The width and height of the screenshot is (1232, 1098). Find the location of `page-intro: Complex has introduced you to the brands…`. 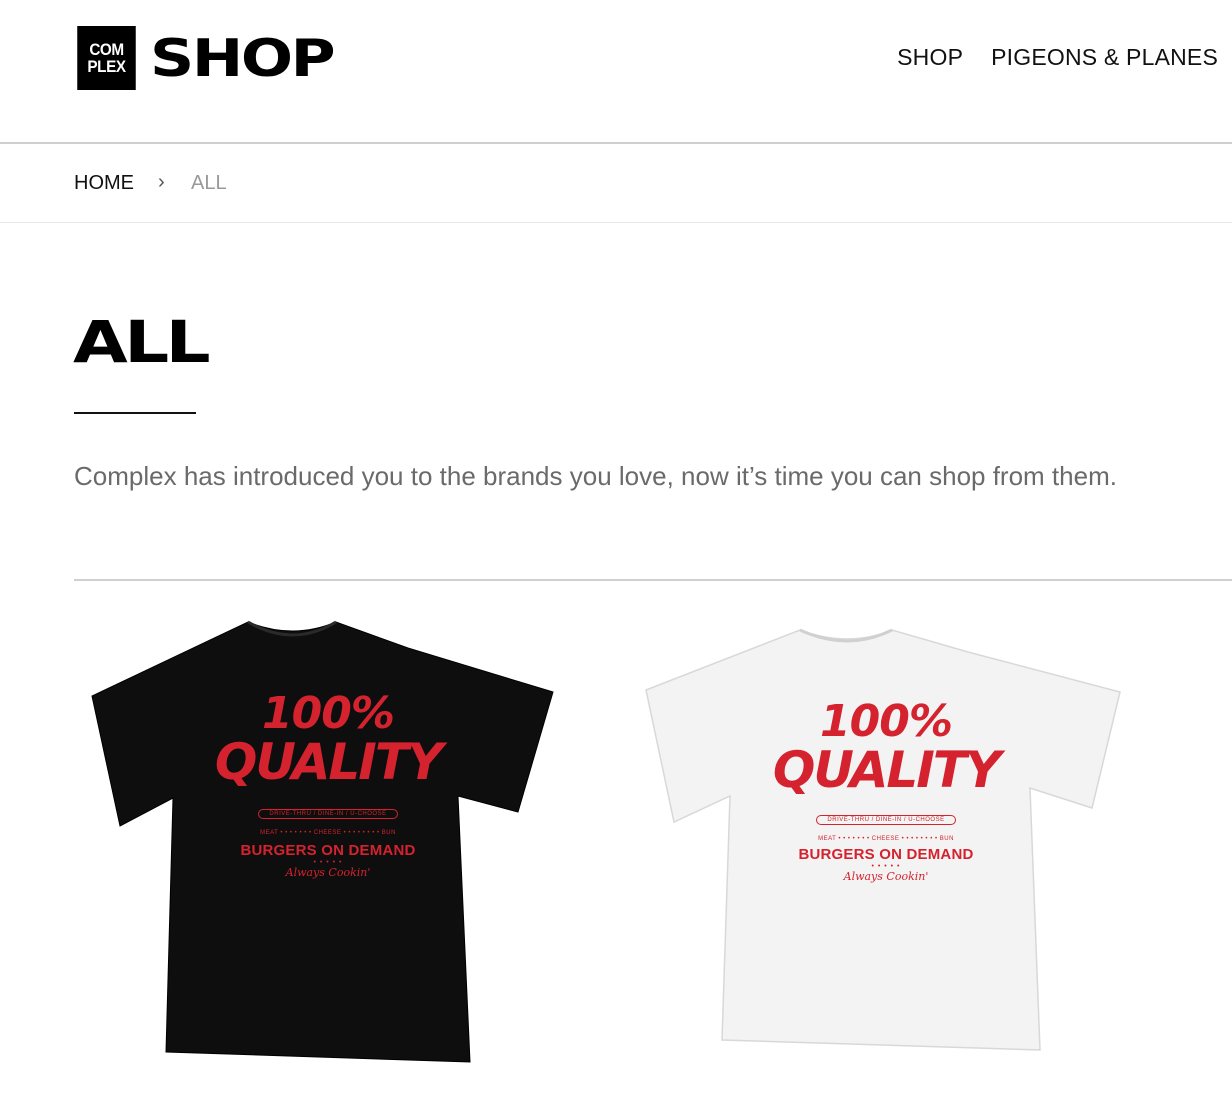

page-intro: Complex has introduced you to the brands… is located at coordinates (595, 476).